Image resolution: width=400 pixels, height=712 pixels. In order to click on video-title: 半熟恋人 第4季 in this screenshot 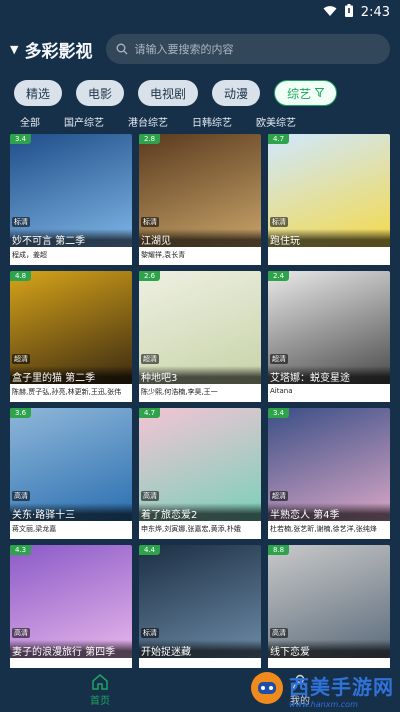, I will do `click(329, 512)`.